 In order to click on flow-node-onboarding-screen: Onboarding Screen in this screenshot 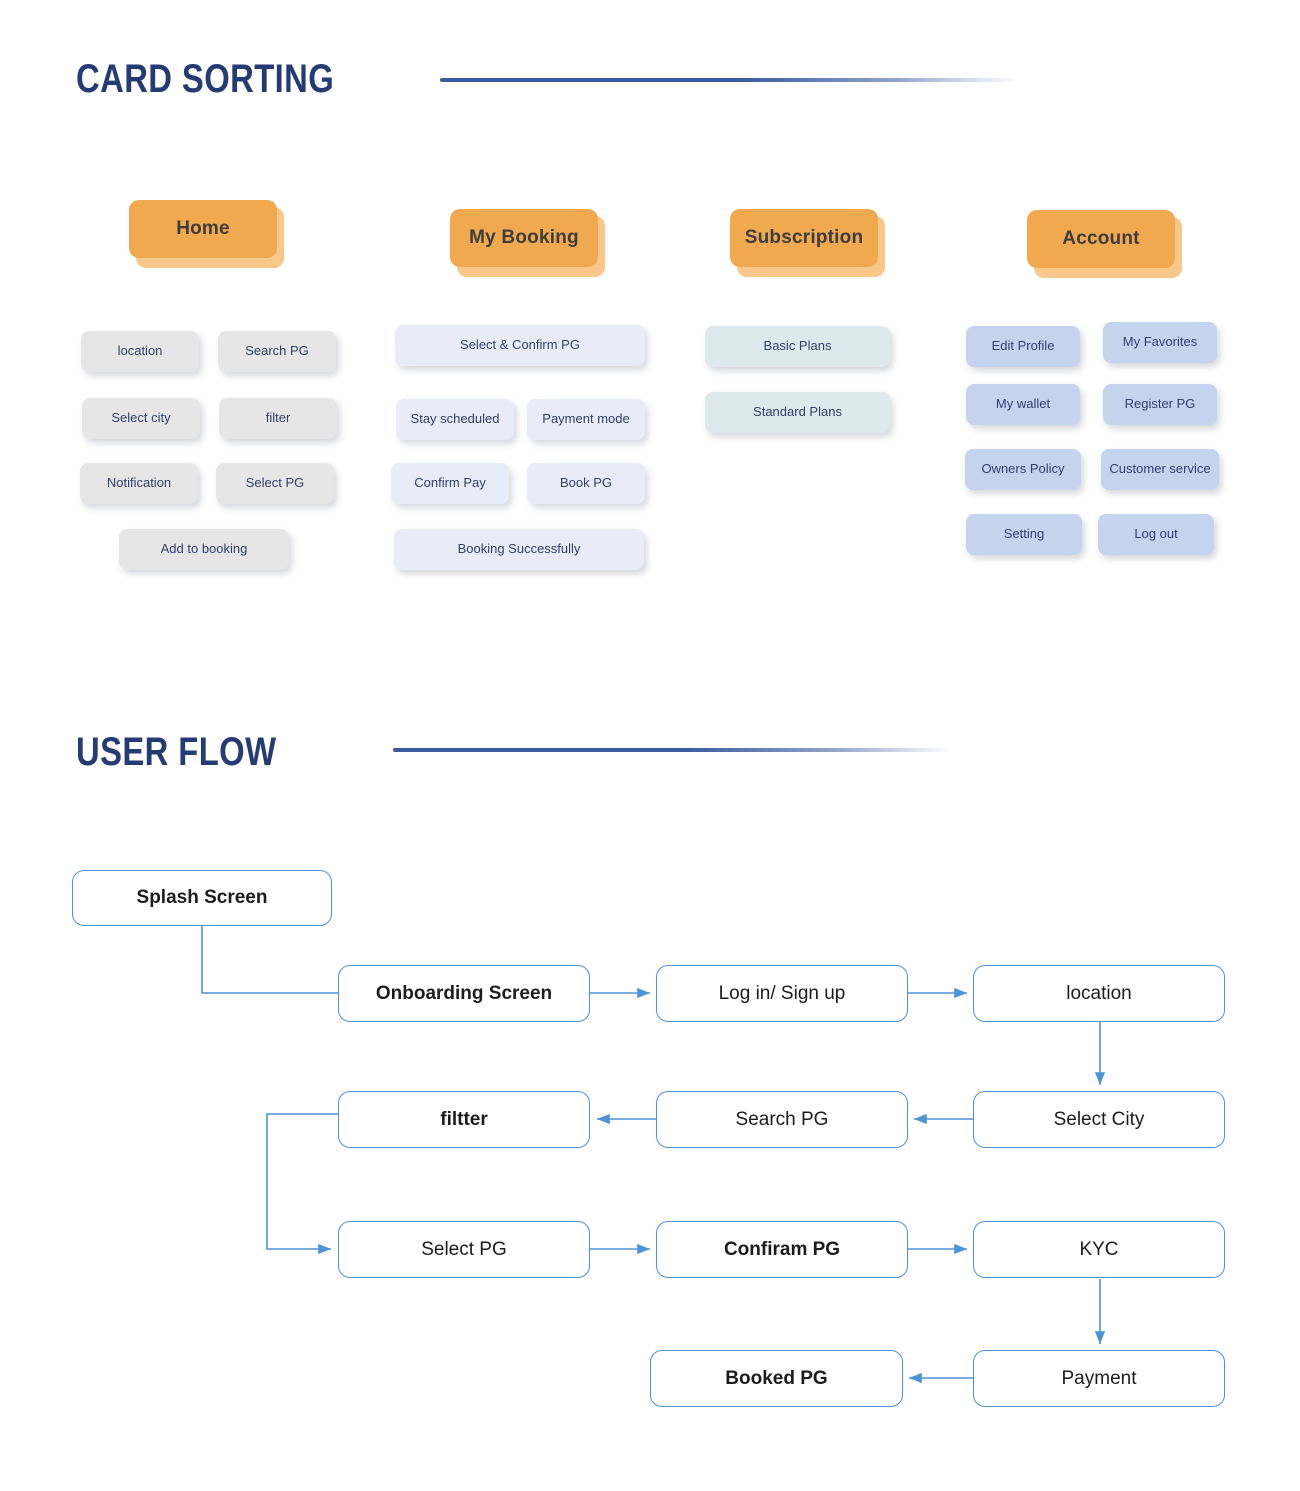, I will do `click(464, 993)`.